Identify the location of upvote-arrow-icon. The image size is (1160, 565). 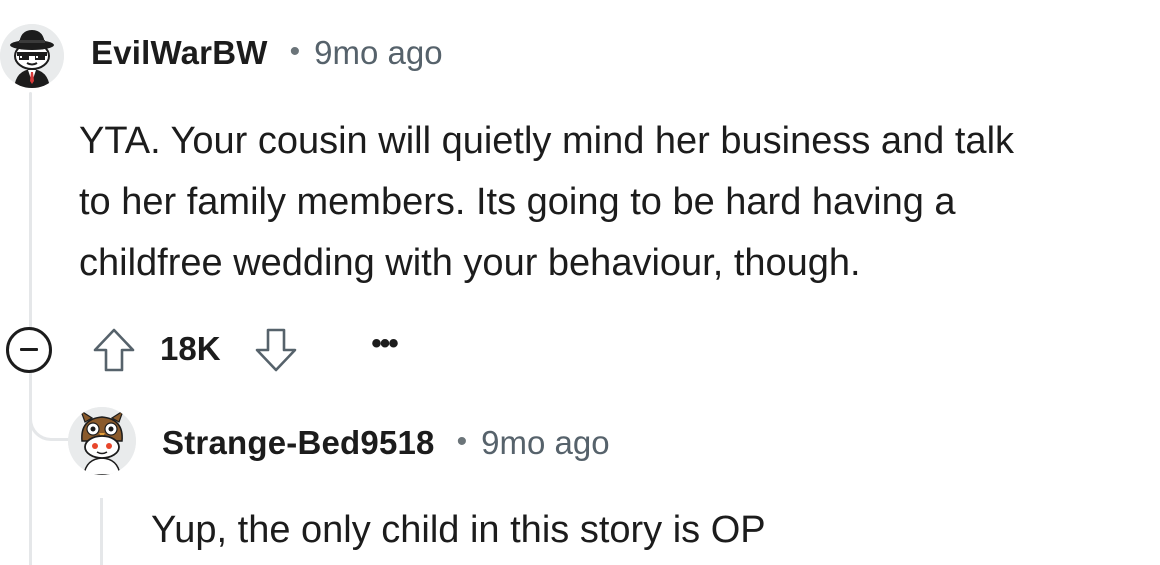
(114, 350).